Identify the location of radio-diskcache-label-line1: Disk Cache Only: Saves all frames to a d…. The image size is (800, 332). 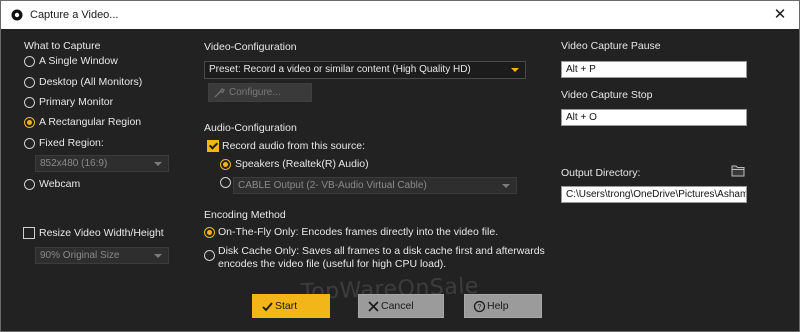
(381, 251).